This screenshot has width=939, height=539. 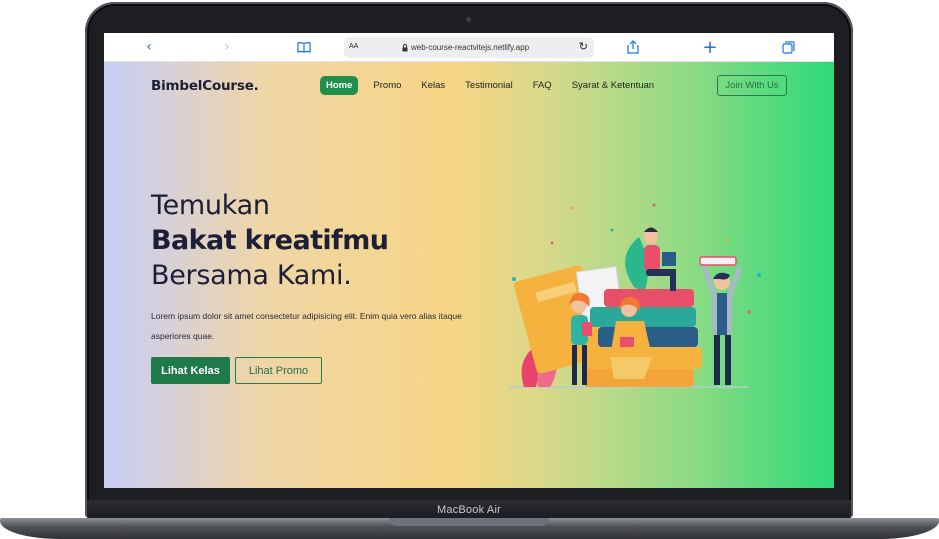 I want to click on hero-line-2: Bakat kreatifmu, so click(x=270, y=240).